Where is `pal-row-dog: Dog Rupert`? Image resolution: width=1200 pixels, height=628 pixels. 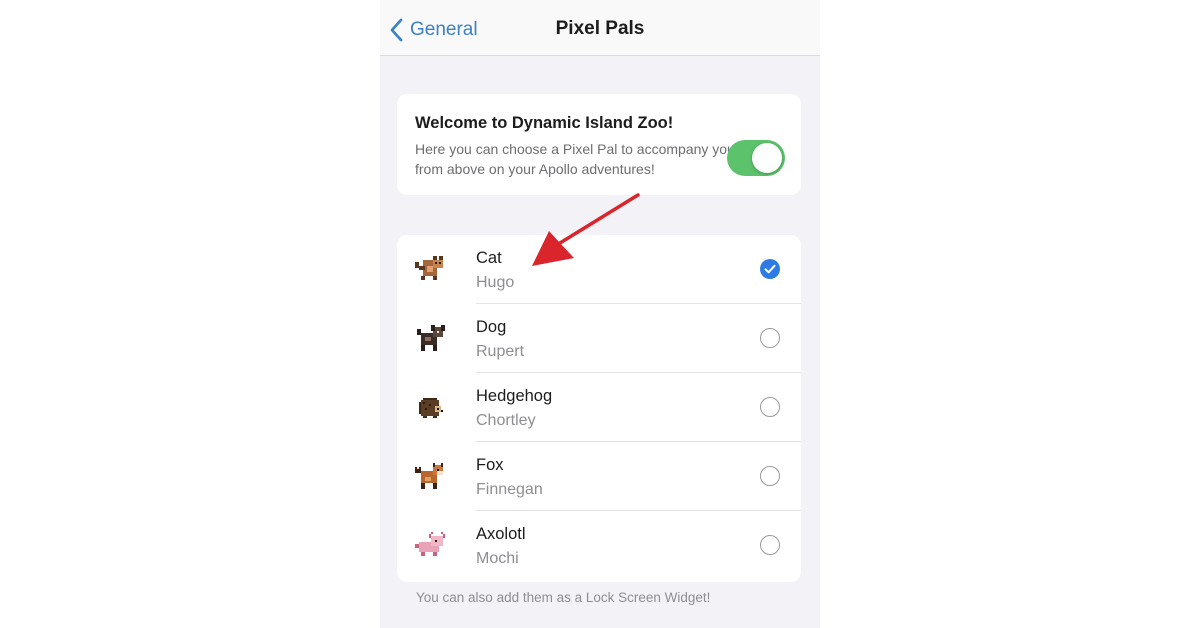 pal-row-dog: Dog Rupert is located at coordinates (599, 338).